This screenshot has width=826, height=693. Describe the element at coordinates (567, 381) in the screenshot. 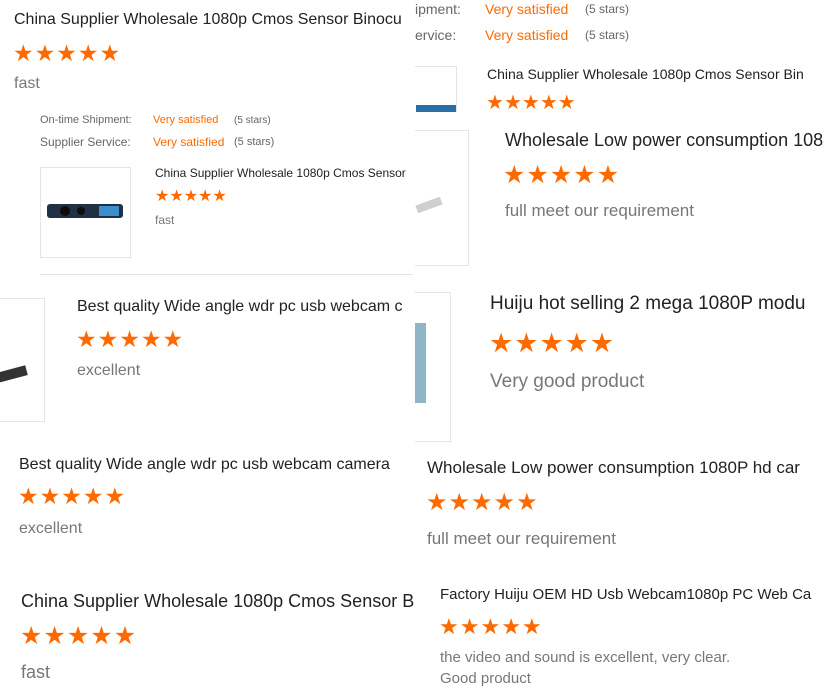

I see `review-comment: Very good product` at that location.